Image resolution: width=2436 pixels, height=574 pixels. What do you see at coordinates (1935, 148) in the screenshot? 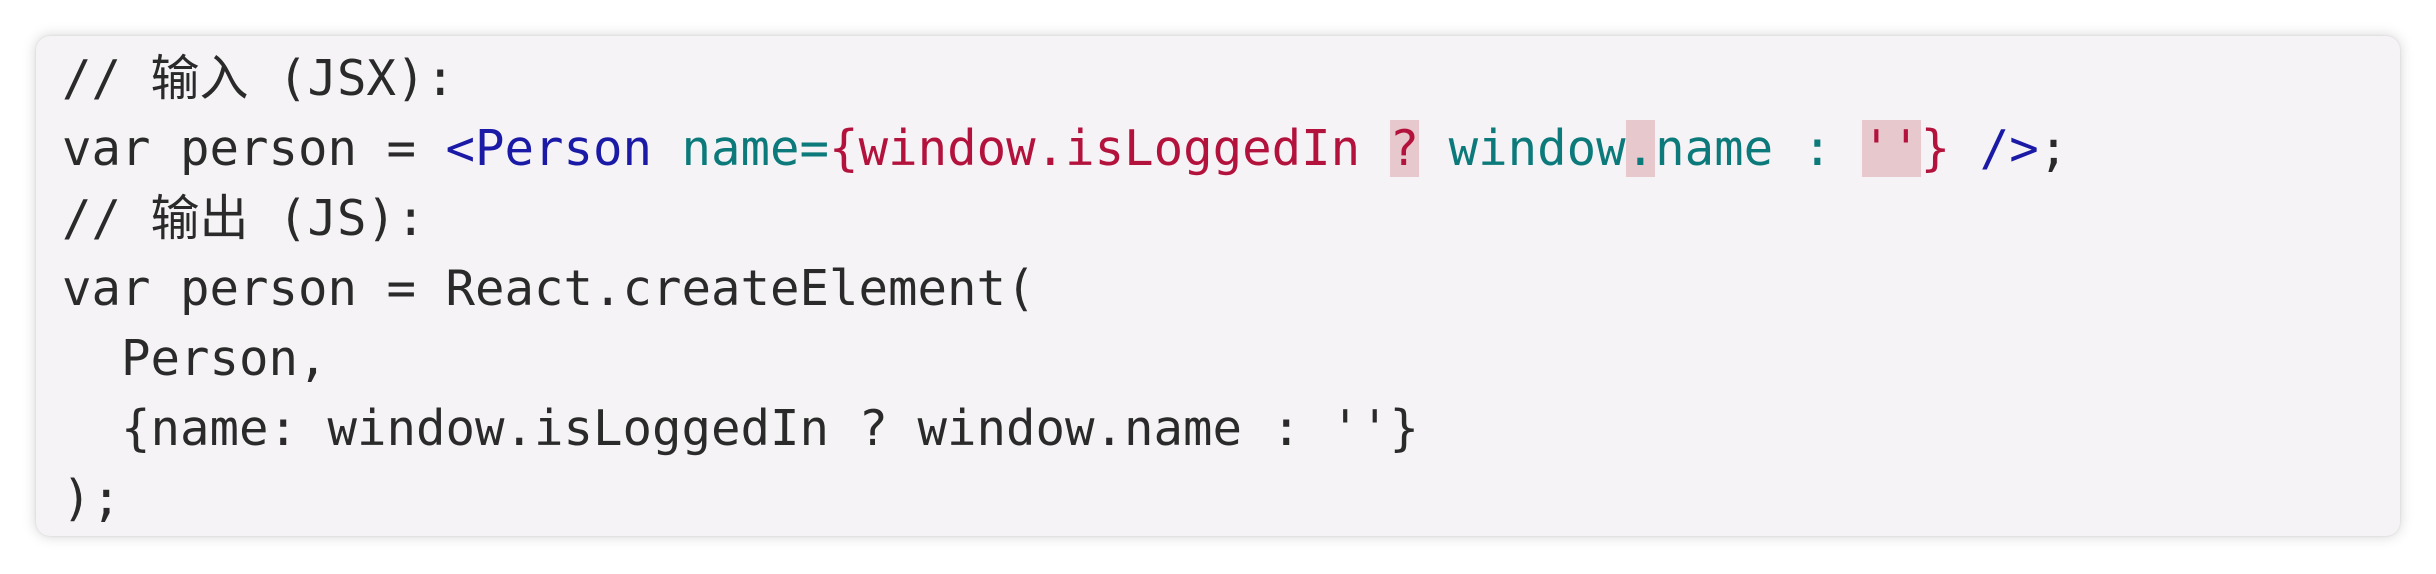
I see `jsx-brace-close: }` at bounding box center [1935, 148].